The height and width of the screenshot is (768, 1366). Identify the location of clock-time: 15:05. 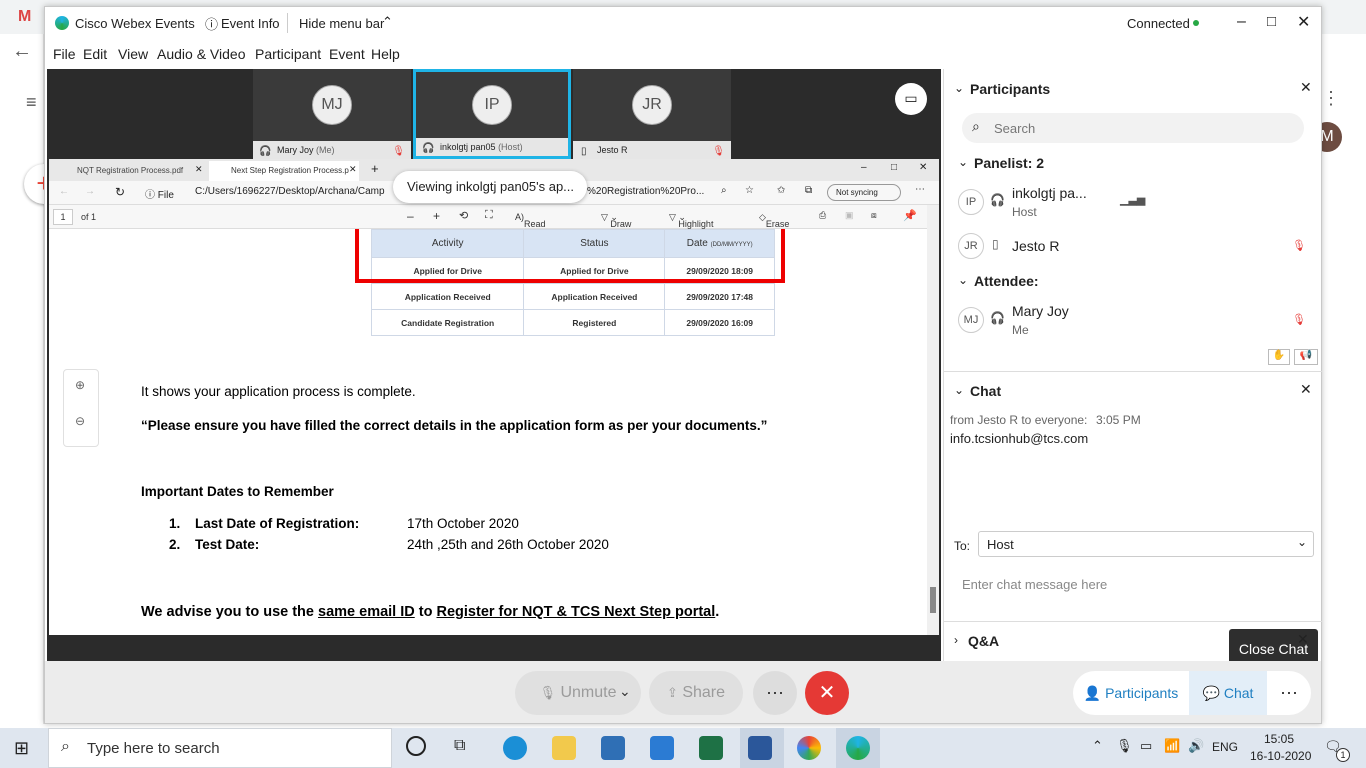
(1279, 739).